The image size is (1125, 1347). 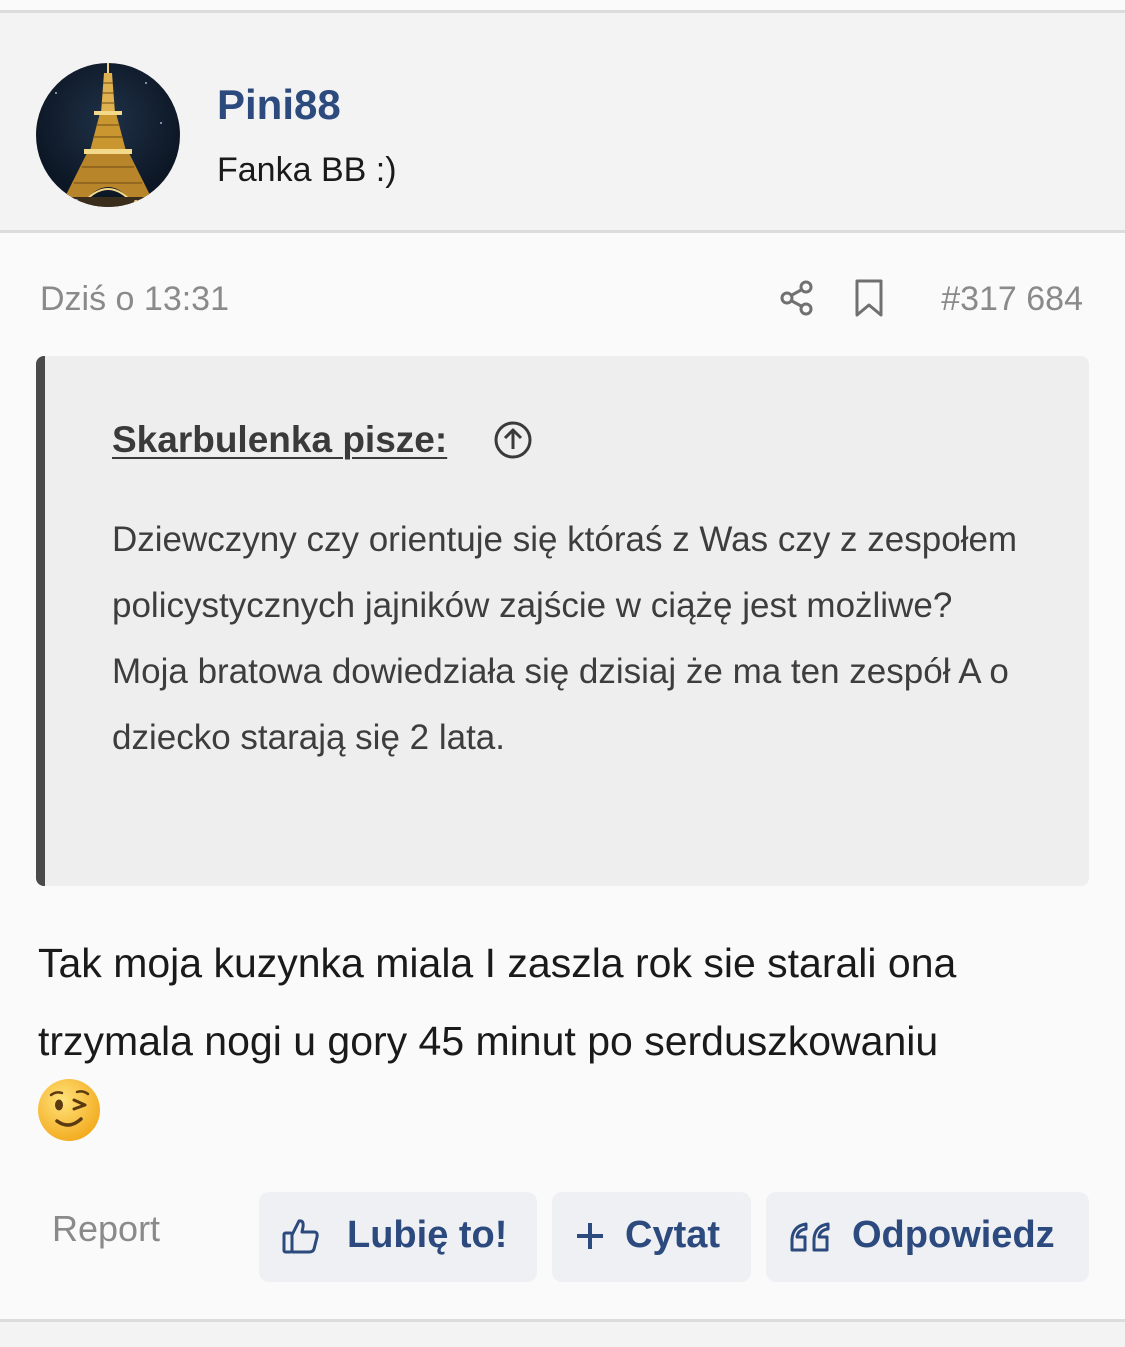 I want to click on username: Pini88, so click(x=279, y=105).